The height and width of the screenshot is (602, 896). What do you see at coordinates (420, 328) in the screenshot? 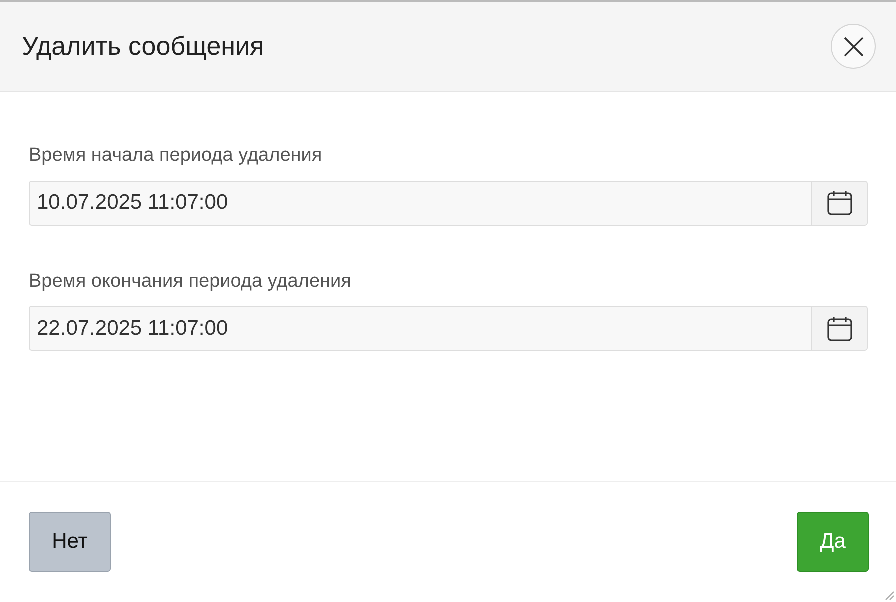
I see `date-field: 22.07.2025 11:07:00` at bounding box center [420, 328].